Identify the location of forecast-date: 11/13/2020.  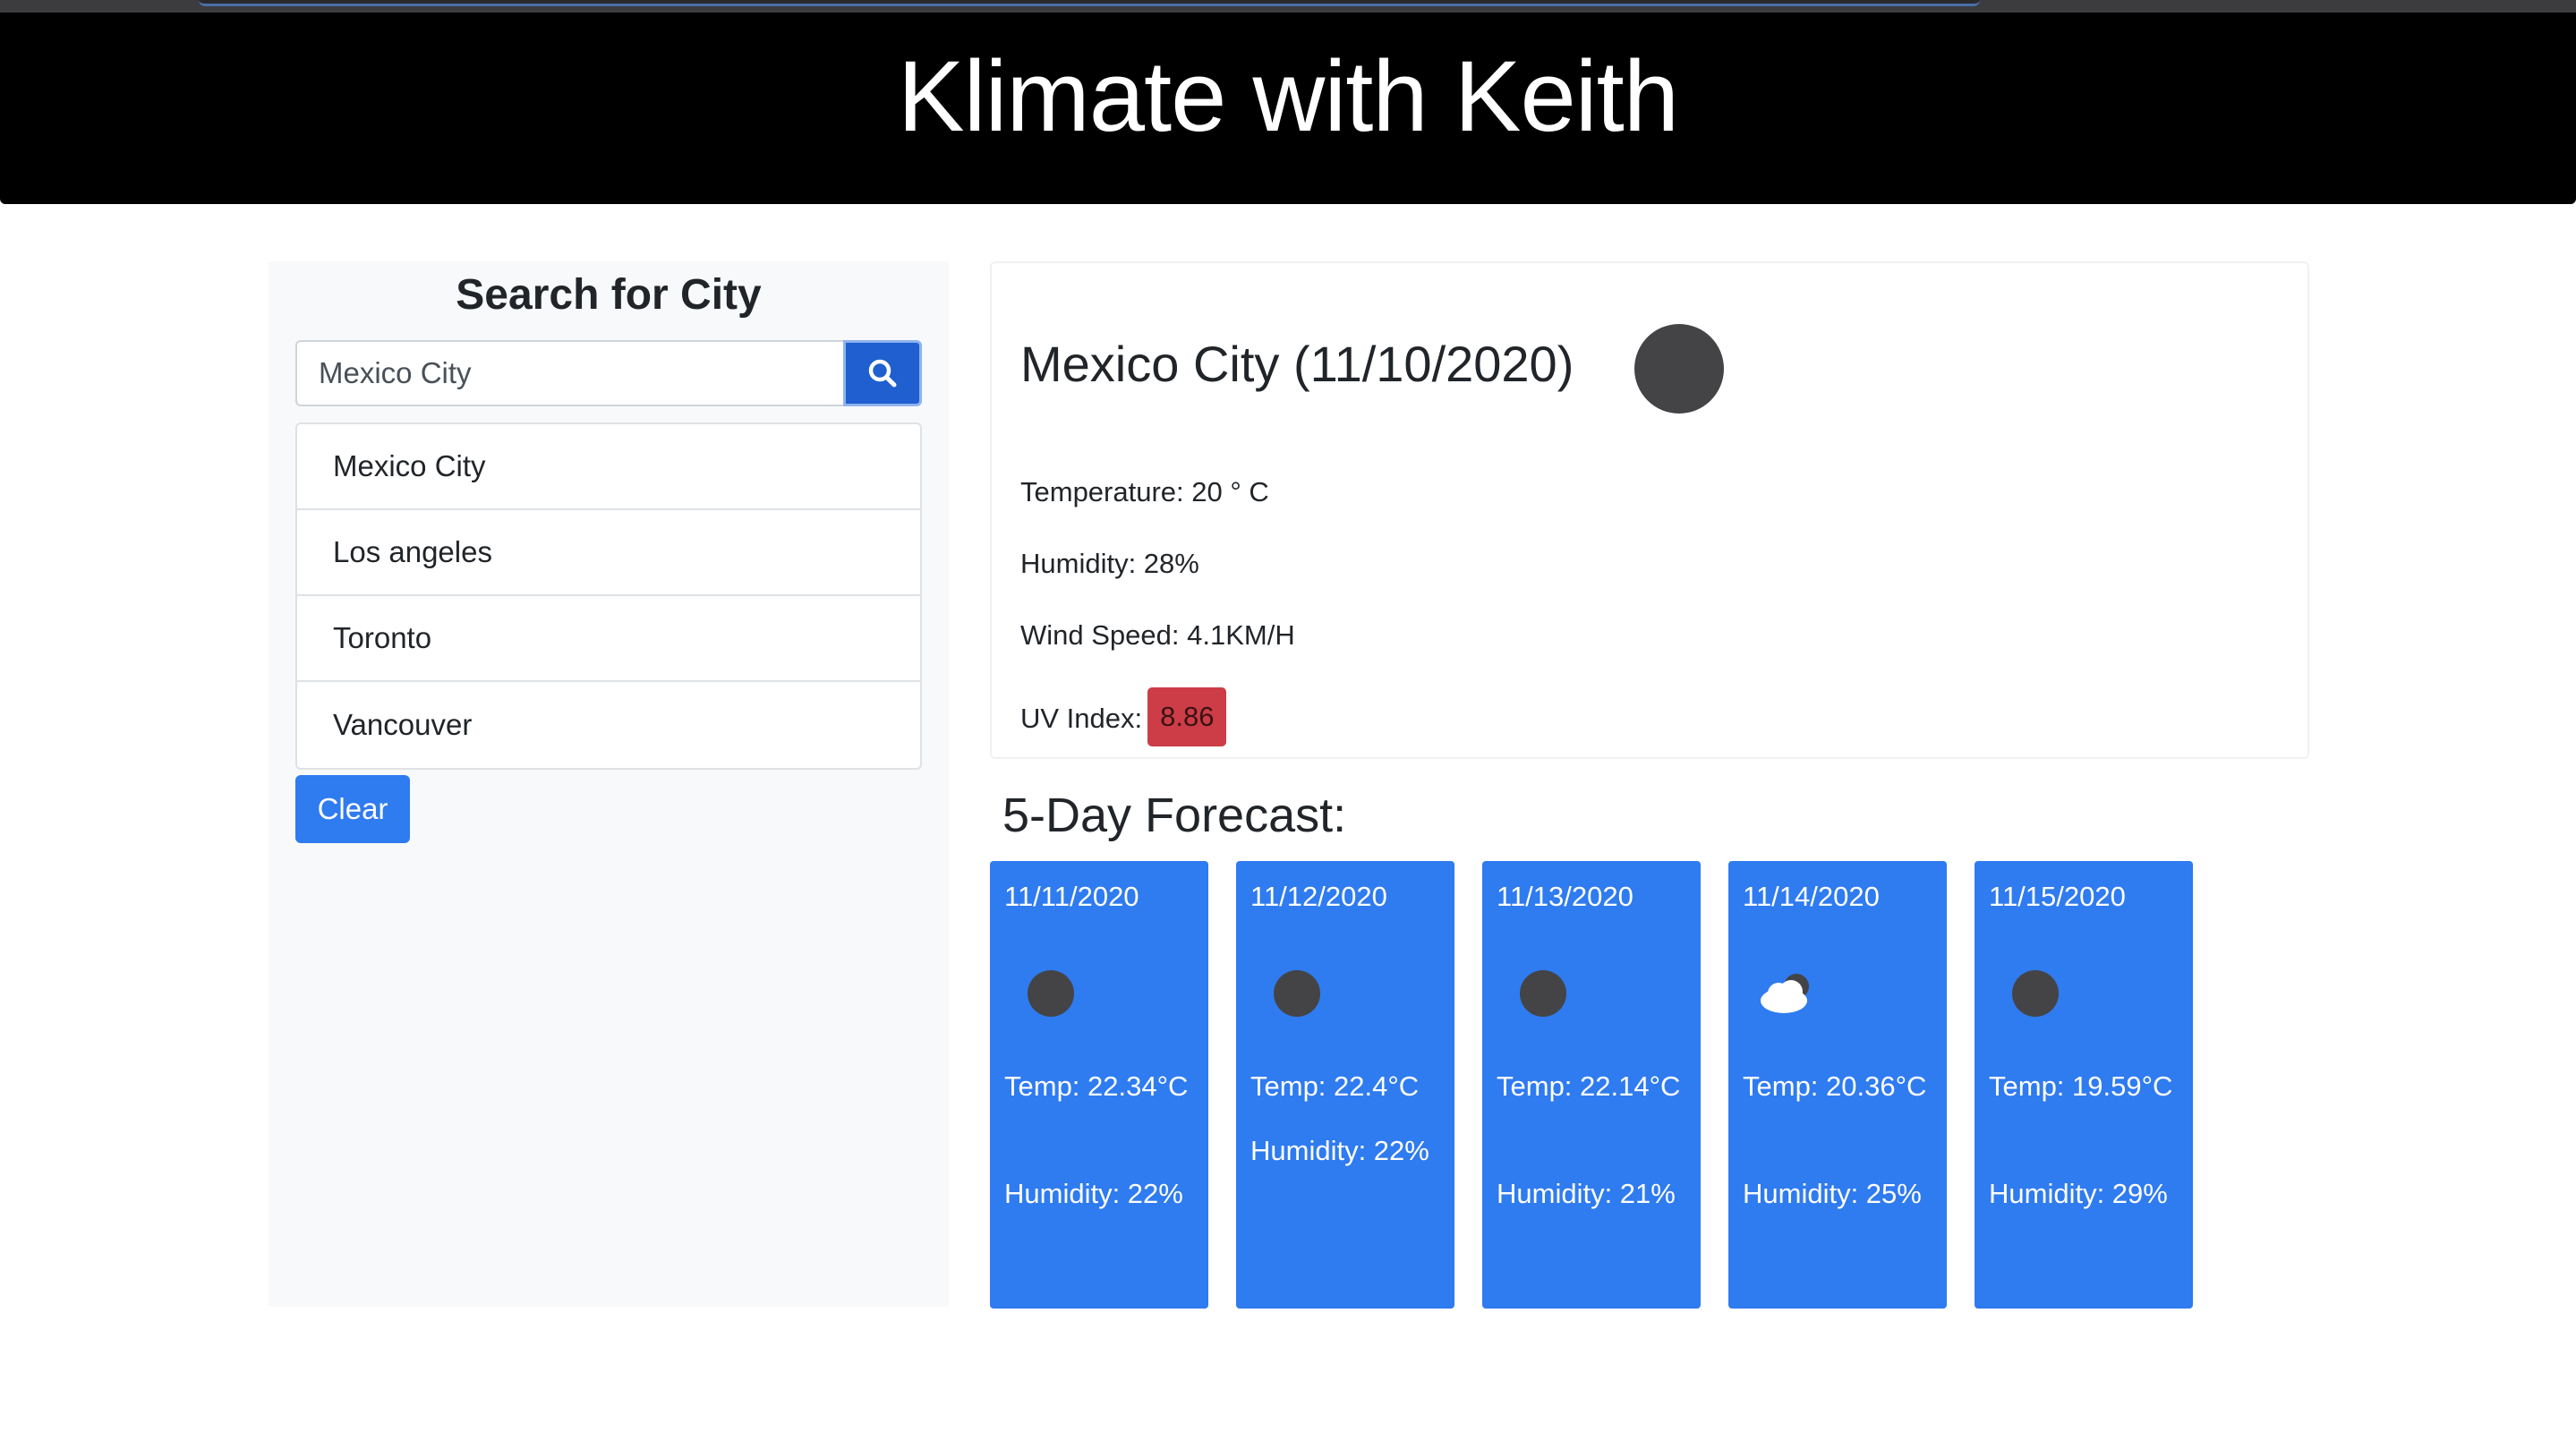
(1565, 896).